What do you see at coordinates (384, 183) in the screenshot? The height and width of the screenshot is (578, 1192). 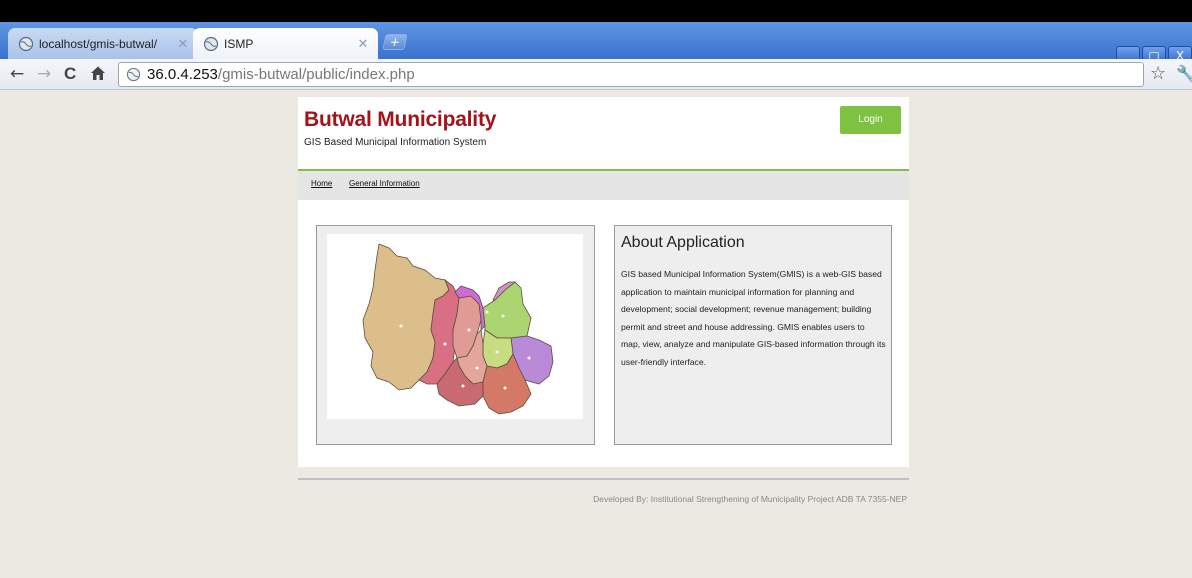 I see `nav-link-general-information: General Information` at bounding box center [384, 183].